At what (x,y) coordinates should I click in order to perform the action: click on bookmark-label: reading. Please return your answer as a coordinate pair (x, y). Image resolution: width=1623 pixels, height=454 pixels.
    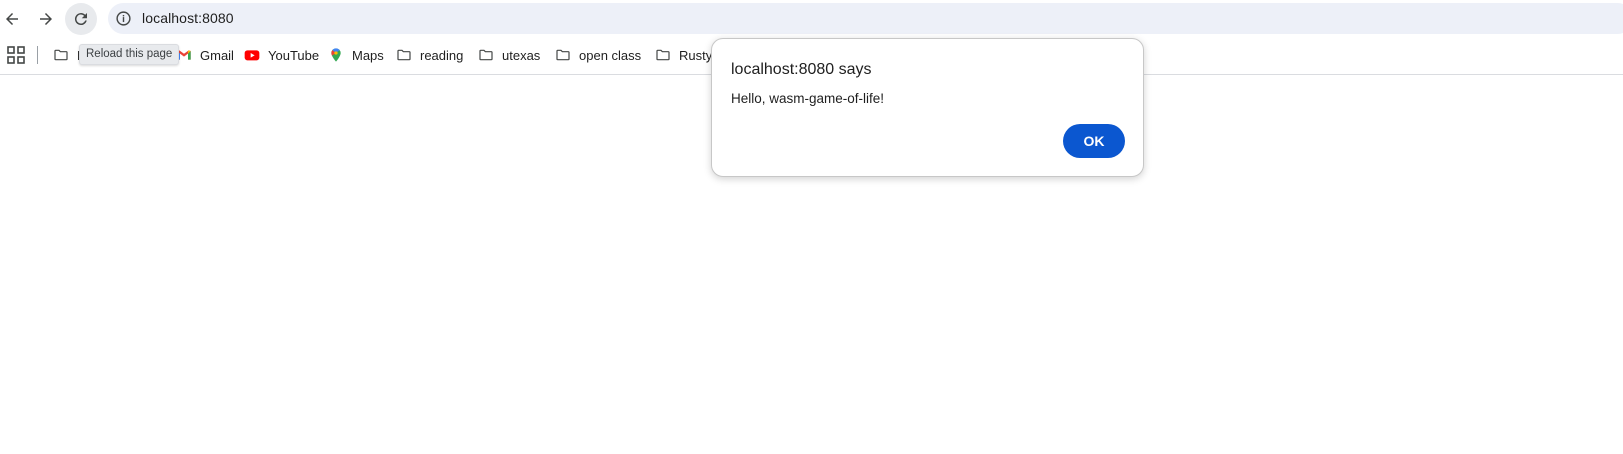
    Looking at the image, I should click on (442, 55).